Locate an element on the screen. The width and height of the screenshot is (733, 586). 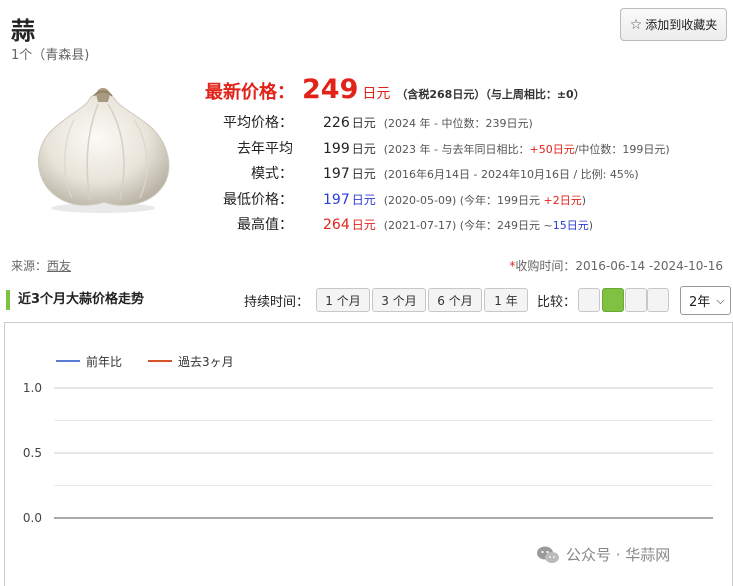
last-year-average-label: 去年平均 is located at coordinates (265, 148).